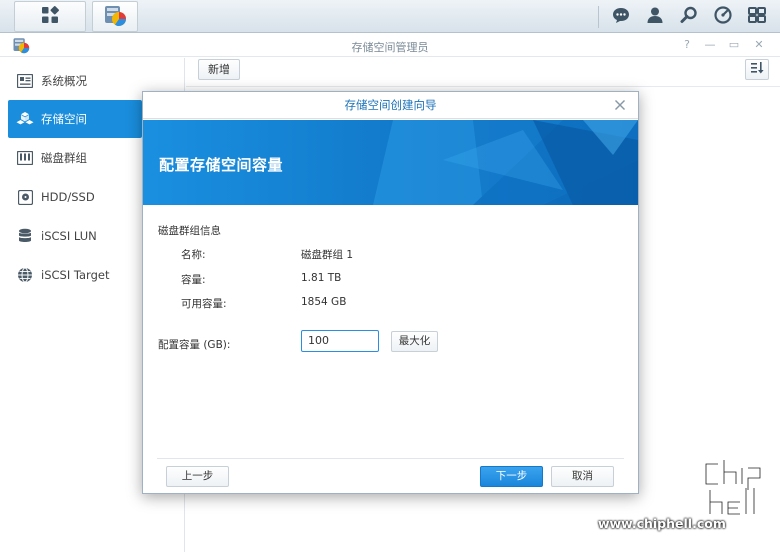 The image size is (780, 552). Describe the element at coordinates (25, 158) in the screenshot. I see `disk-group-icon` at that location.